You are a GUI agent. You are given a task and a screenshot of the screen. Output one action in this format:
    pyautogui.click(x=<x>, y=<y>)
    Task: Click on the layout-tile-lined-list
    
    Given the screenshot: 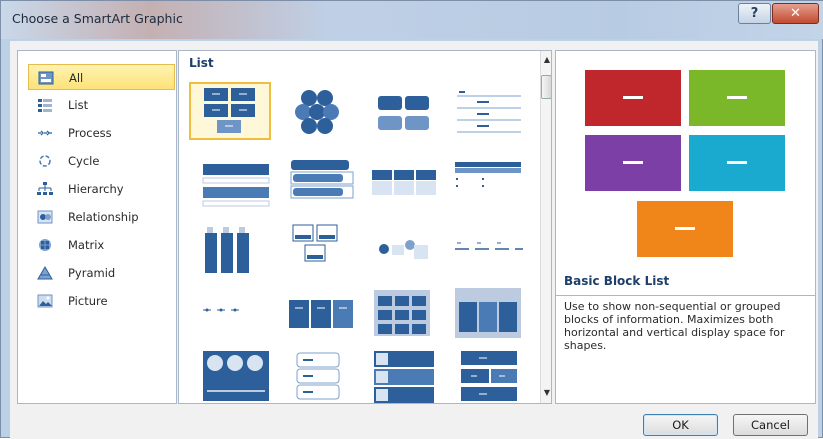 What is the action you would take?
    pyautogui.click(x=490, y=111)
    